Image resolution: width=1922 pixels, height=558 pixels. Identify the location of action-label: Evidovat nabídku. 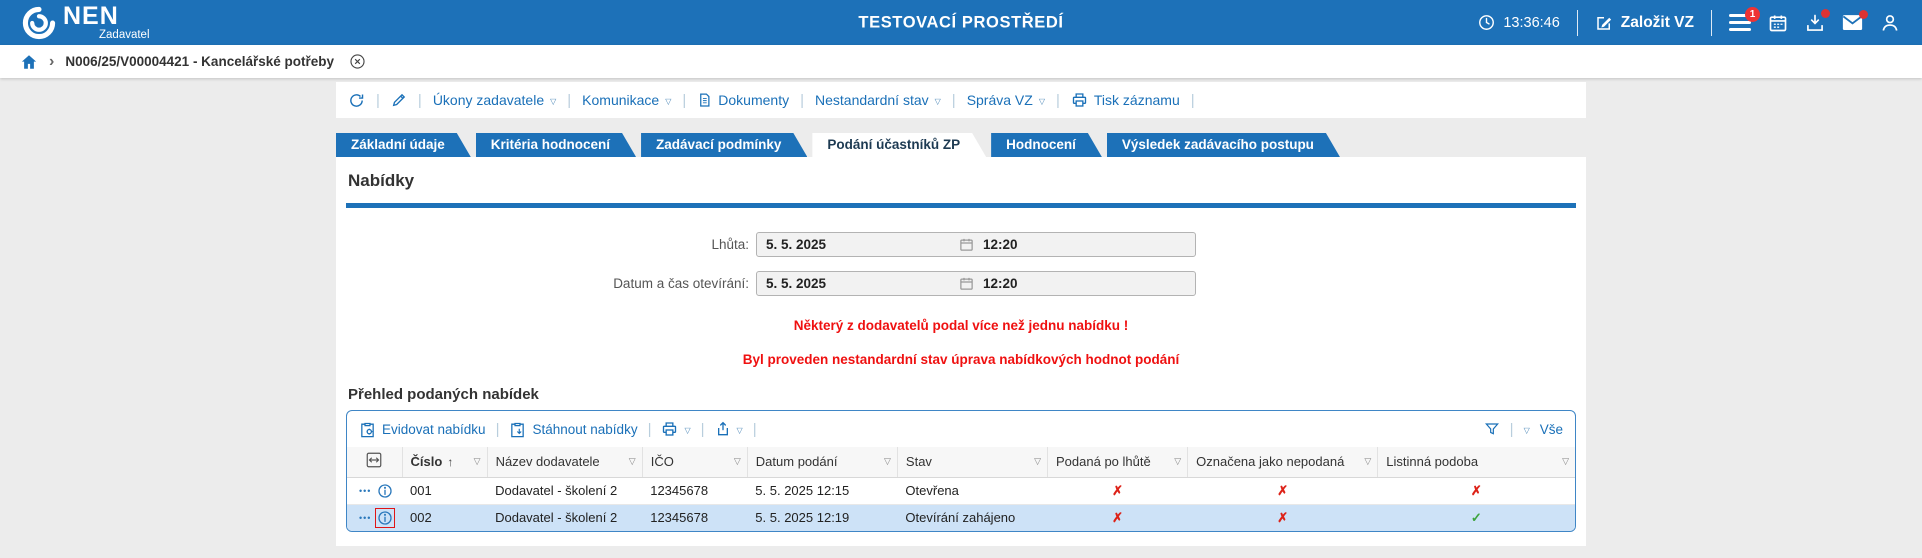
(434, 429).